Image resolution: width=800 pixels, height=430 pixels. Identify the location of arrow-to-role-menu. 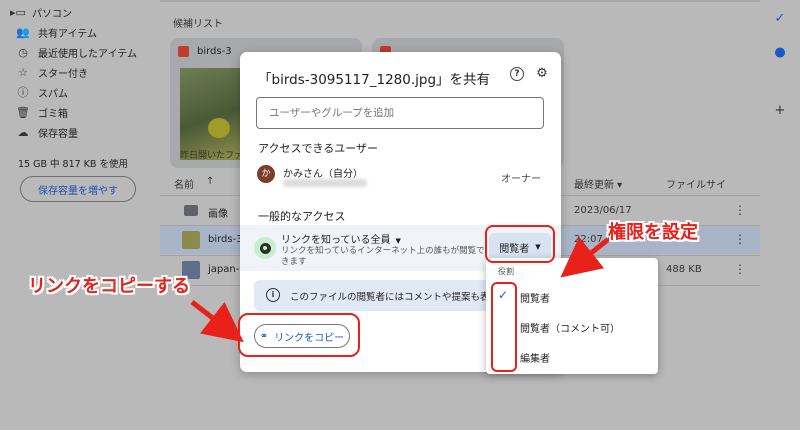
(586, 257).